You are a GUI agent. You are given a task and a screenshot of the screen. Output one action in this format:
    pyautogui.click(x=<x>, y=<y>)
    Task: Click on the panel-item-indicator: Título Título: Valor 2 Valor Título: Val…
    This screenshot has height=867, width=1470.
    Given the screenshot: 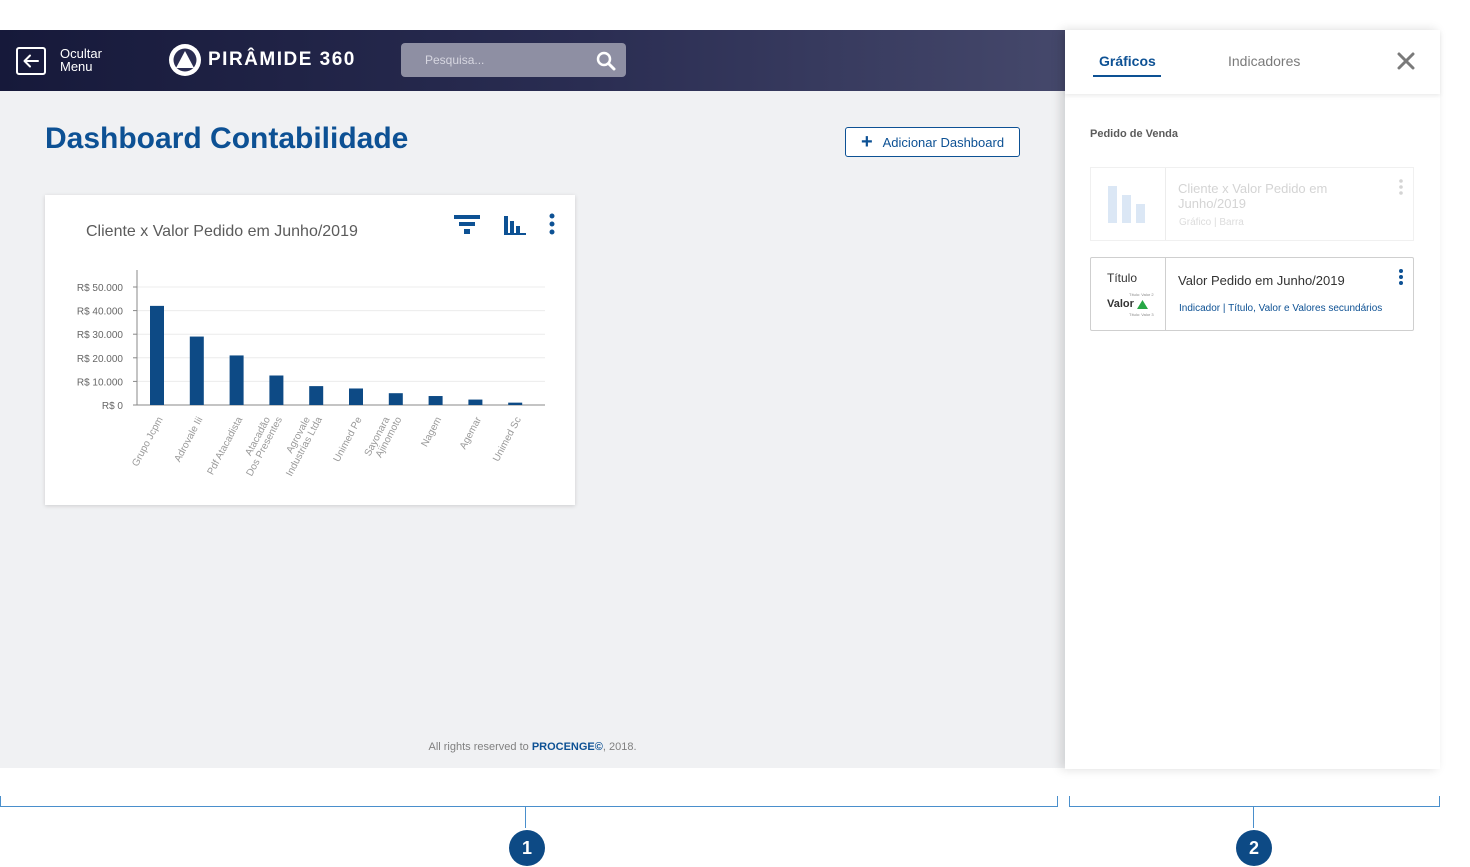 What is the action you would take?
    pyautogui.click(x=1252, y=294)
    